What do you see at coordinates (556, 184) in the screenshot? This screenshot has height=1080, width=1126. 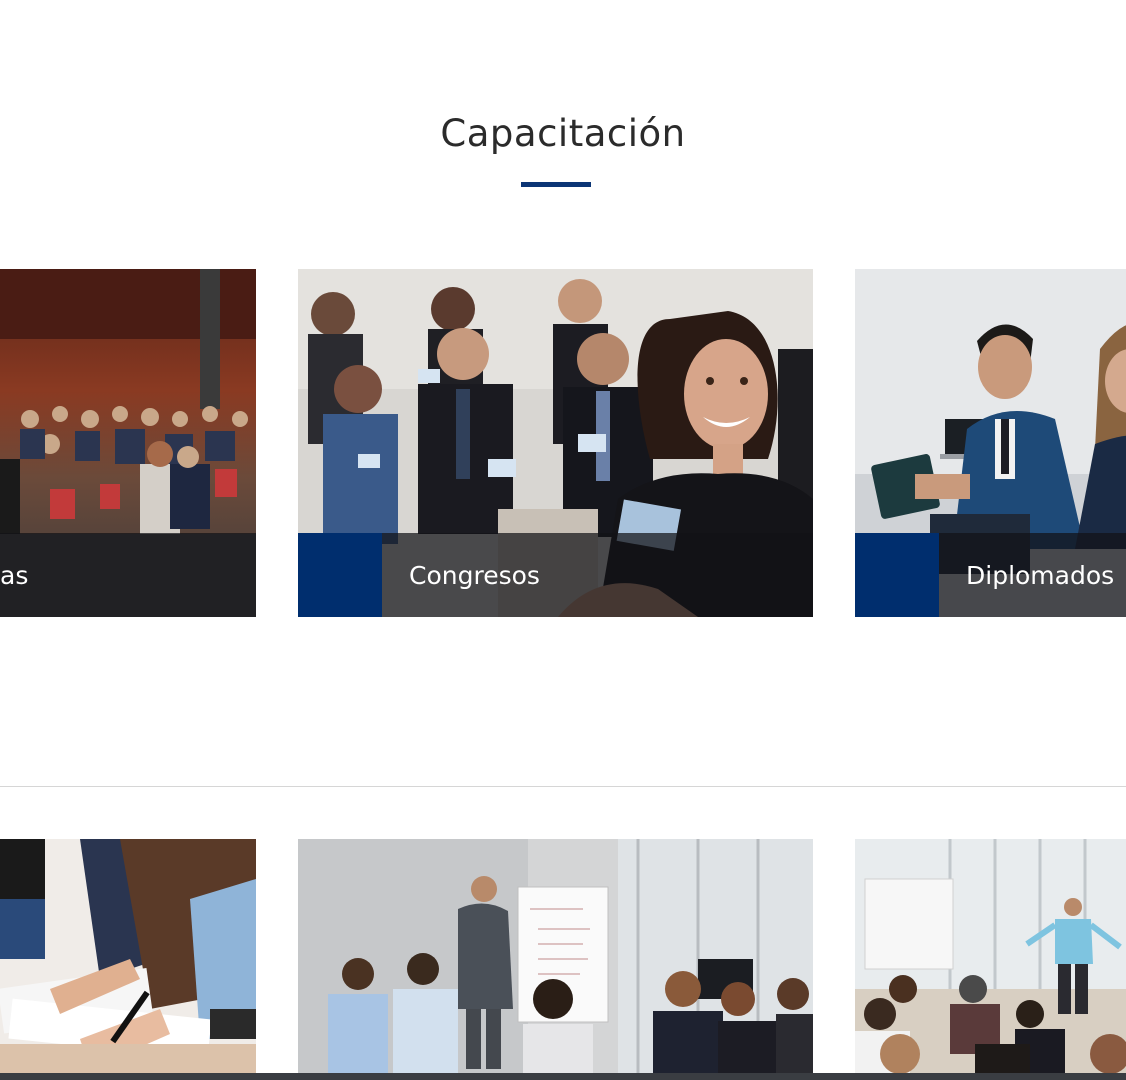 I see `title-underline` at bounding box center [556, 184].